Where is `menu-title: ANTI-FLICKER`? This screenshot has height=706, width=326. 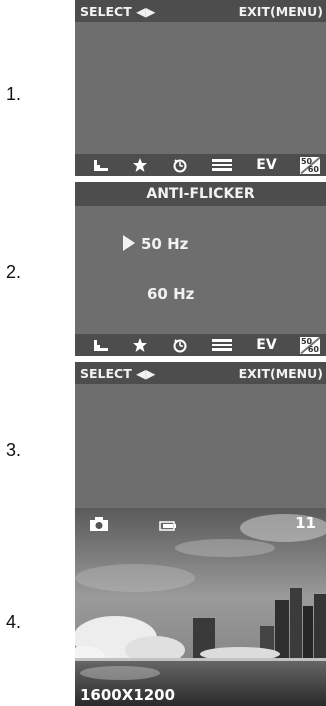 menu-title: ANTI-FLICKER is located at coordinates (200, 194).